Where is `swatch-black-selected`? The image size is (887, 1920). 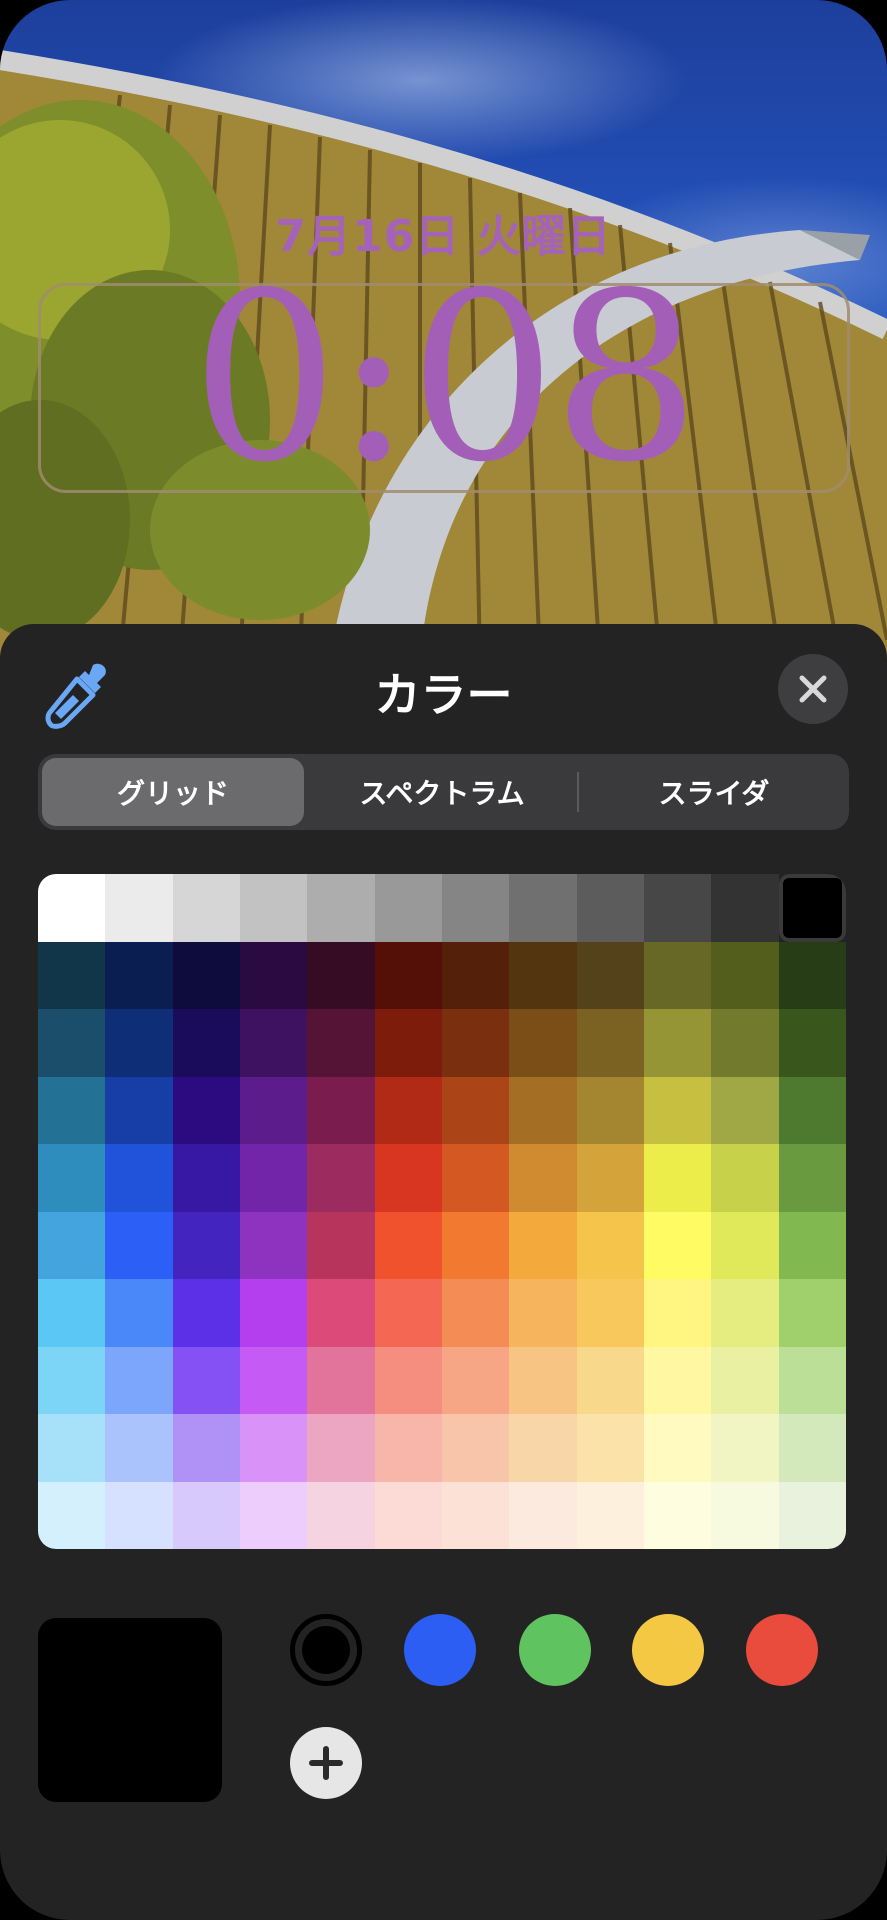 swatch-black-selected is located at coordinates (326, 1650).